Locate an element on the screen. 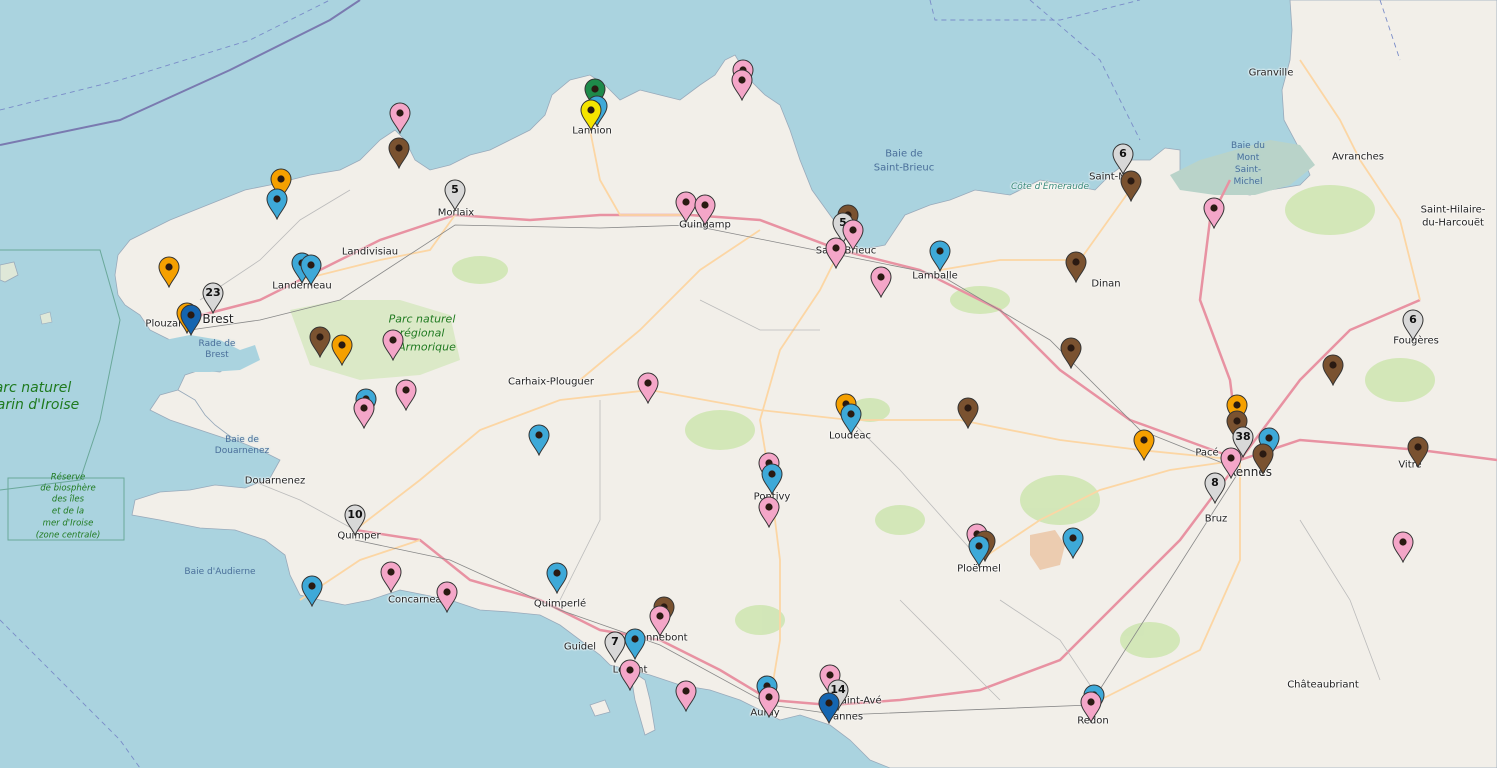 This screenshot has width=1497, height=768. cluster-count: 7 is located at coordinates (615, 641).